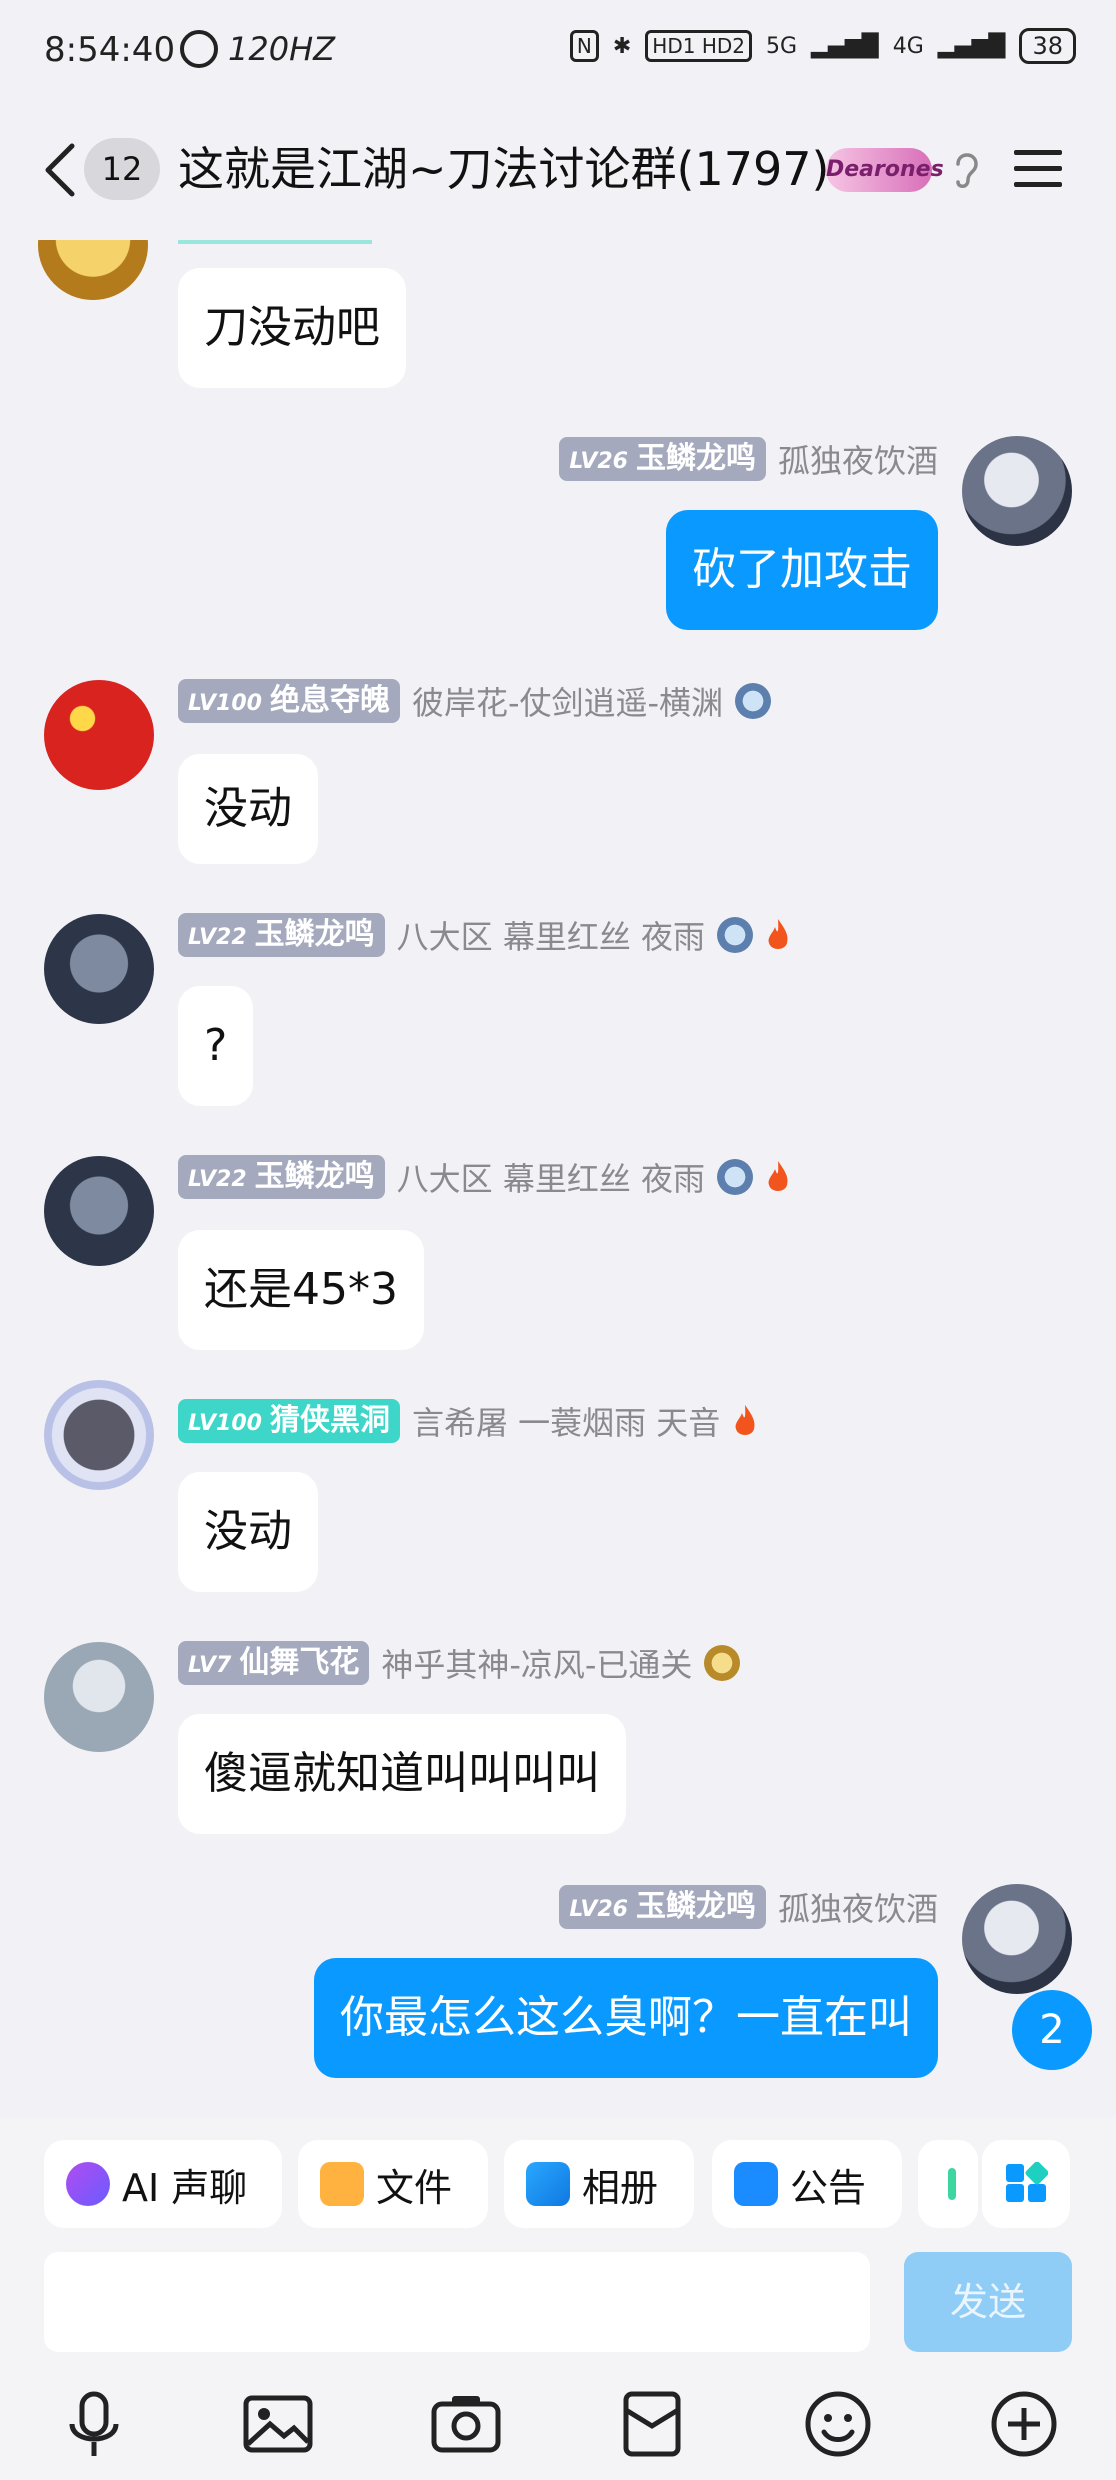 This screenshot has width=1116, height=2480. What do you see at coordinates (626, 2018) in the screenshot?
I see `message-bubble: 你最怎么这么臭啊？一直在叫` at bounding box center [626, 2018].